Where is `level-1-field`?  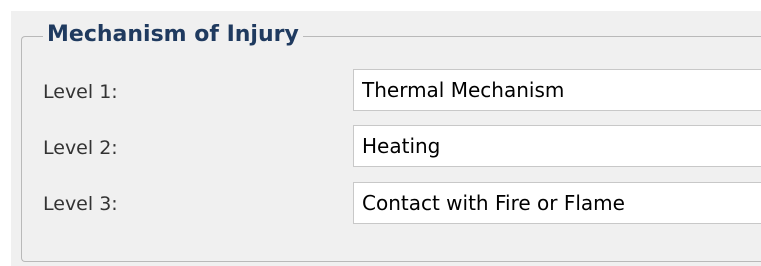
level-1-field is located at coordinates (557, 90).